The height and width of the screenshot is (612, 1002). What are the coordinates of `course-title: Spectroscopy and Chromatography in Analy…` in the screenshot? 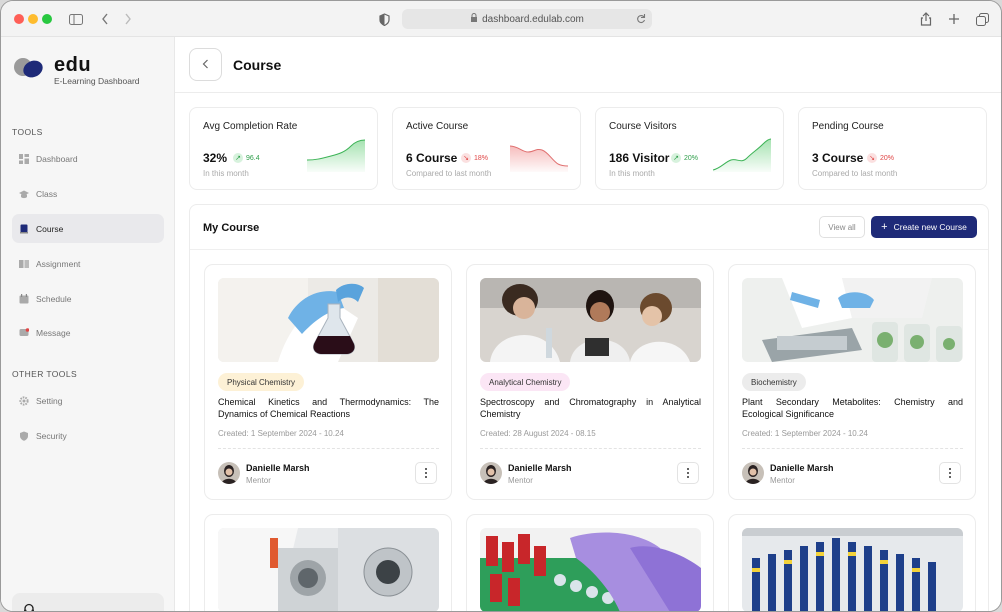 It's located at (590, 408).